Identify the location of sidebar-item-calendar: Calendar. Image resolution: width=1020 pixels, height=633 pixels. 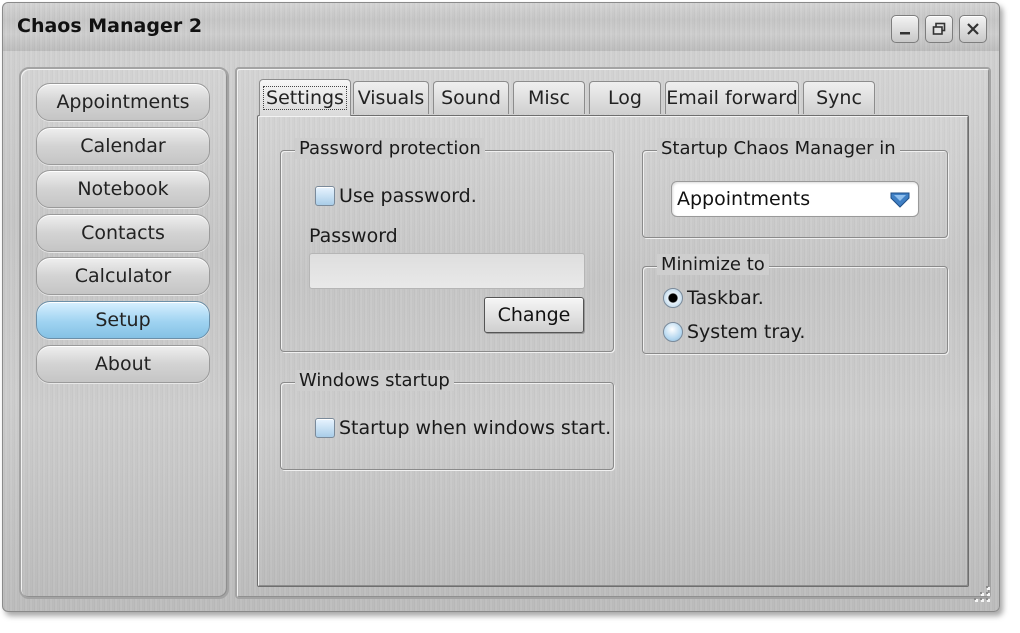
(123, 146).